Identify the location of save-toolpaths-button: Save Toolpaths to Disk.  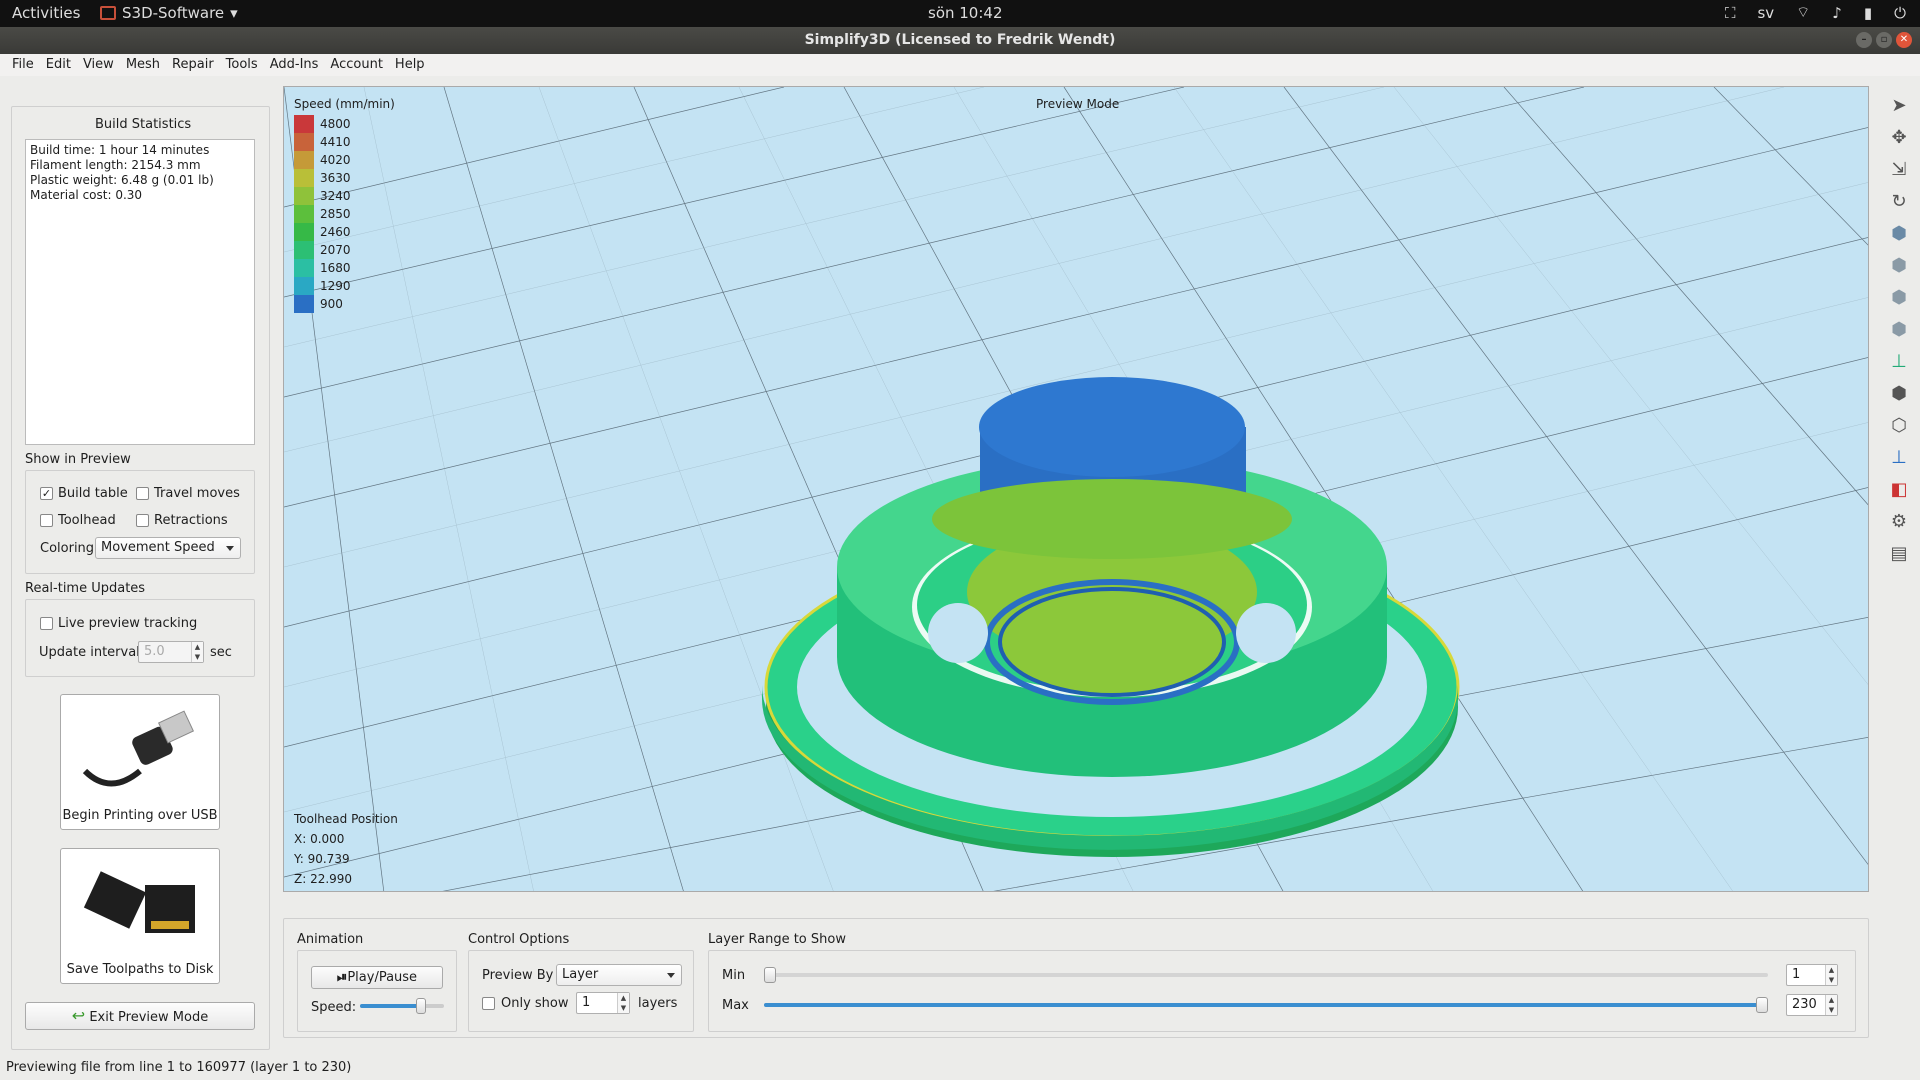
(140, 916).